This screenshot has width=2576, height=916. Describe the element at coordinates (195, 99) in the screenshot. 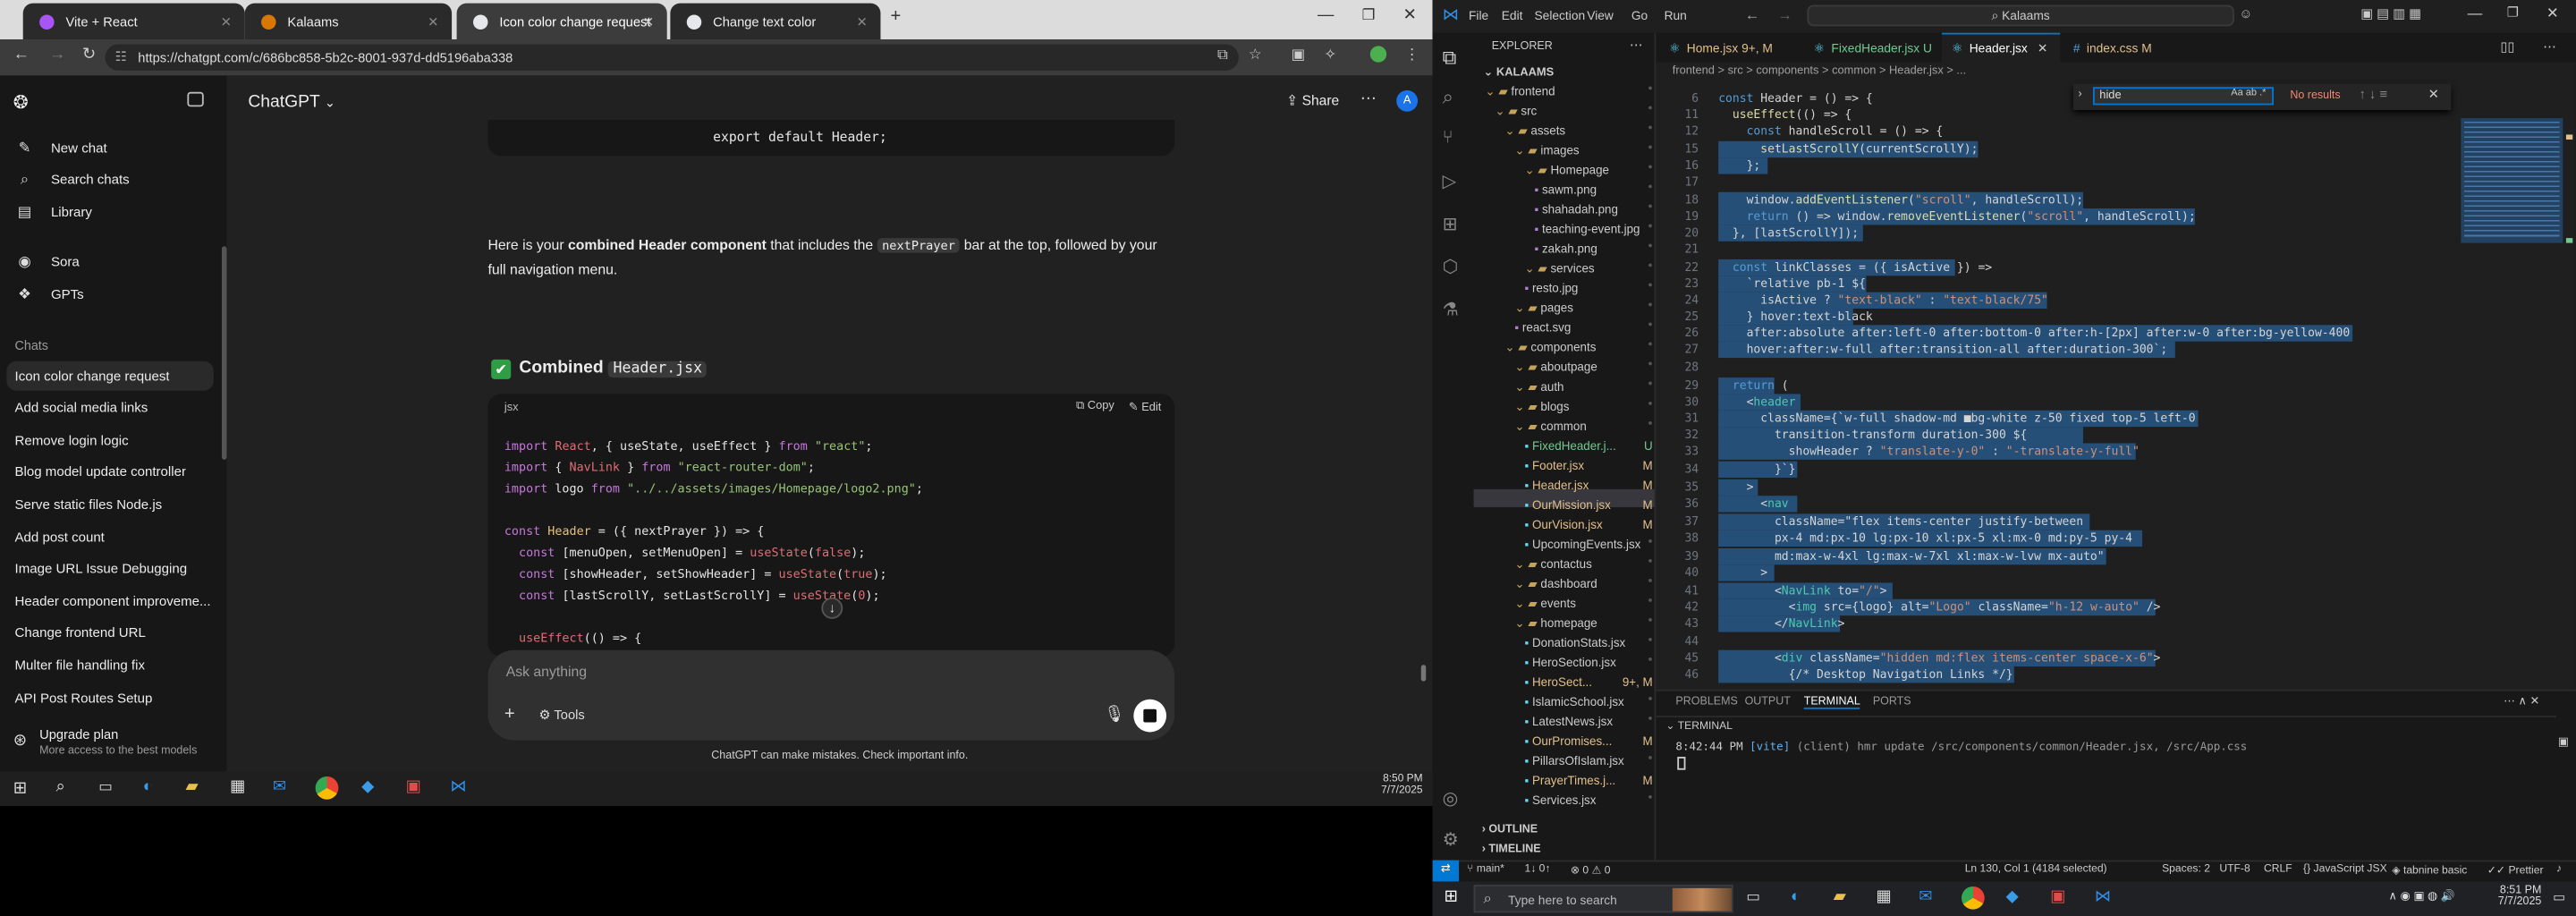

I see `sidebar-toggle-icon` at that location.